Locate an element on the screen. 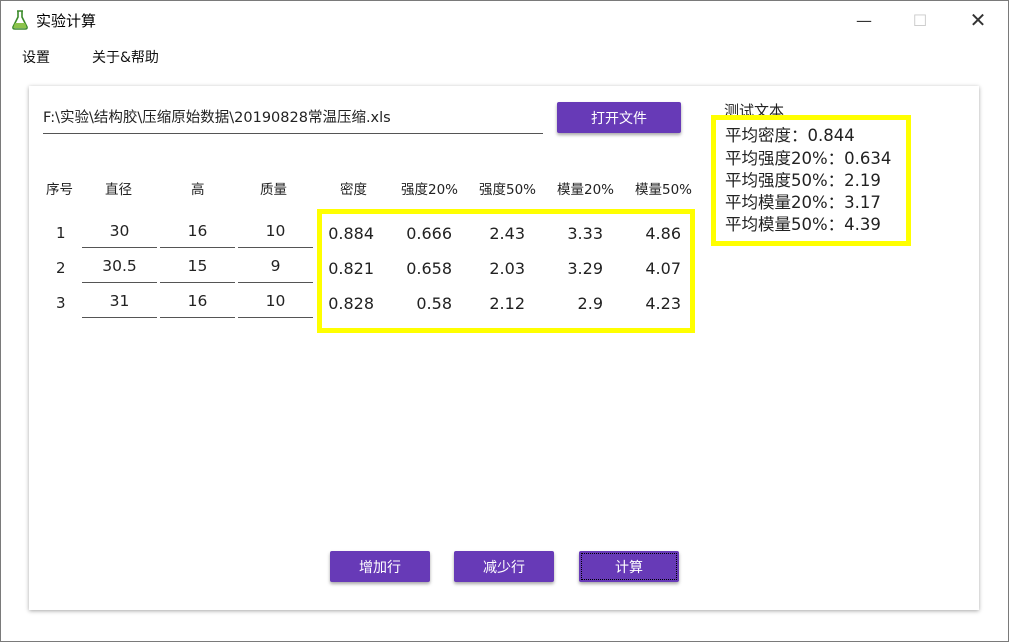 The width and height of the screenshot is (1009, 642). maximize-button: ☐ is located at coordinates (920, 20).